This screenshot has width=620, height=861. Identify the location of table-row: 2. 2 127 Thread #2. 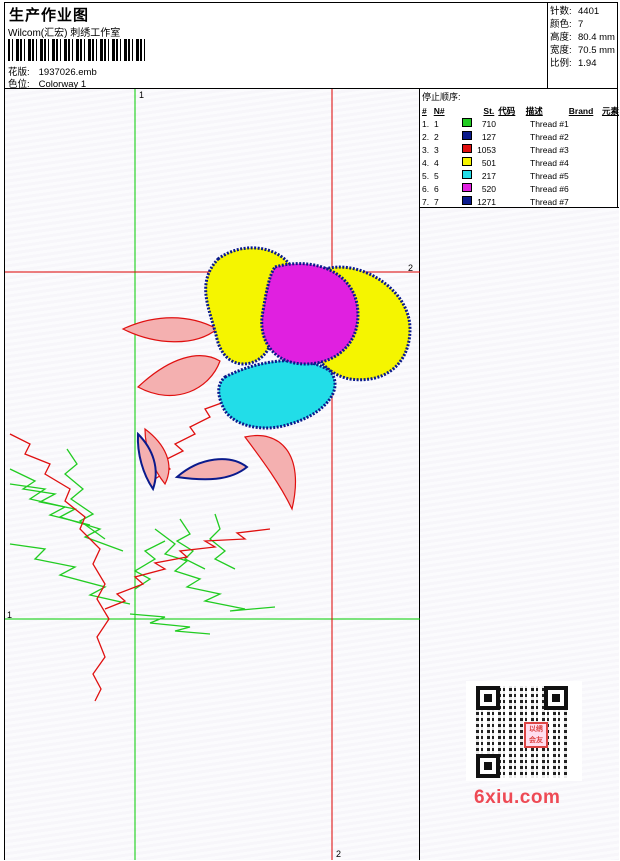
(520, 136).